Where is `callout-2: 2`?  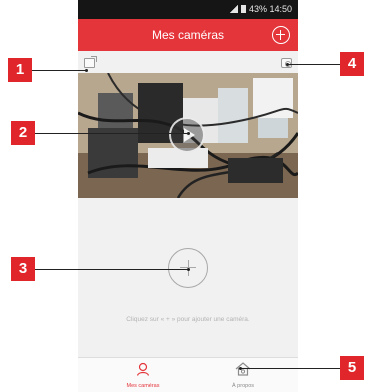 callout-2: 2 is located at coordinates (23, 133).